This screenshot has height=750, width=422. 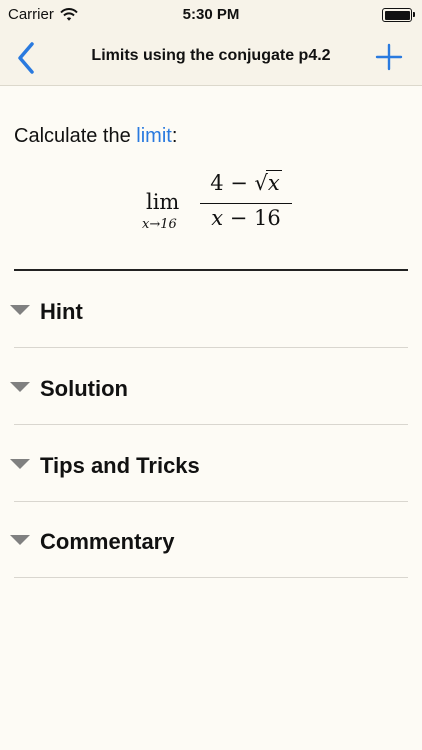 What do you see at coordinates (61, 311) in the screenshot?
I see `section-label: Hint` at bounding box center [61, 311].